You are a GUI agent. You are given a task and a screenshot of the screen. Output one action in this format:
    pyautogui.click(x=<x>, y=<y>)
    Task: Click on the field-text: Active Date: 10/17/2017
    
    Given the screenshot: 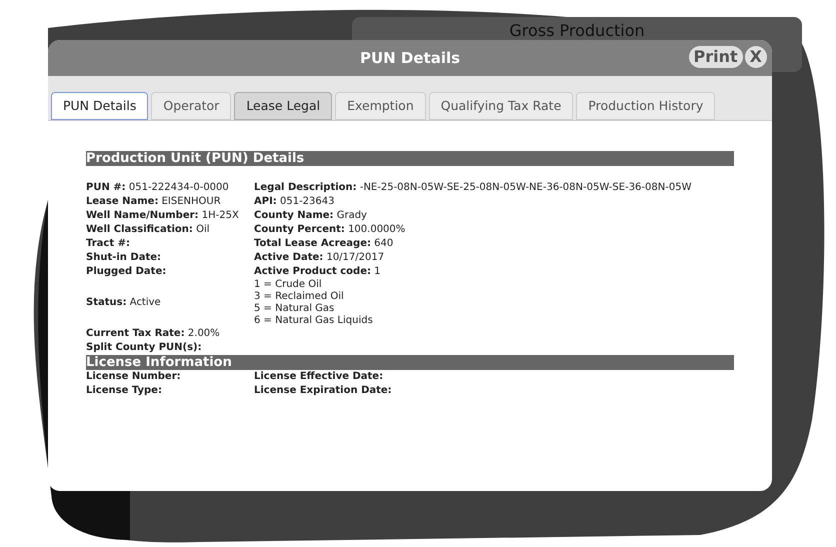 What is the action you would take?
    pyautogui.click(x=320, y=258)
    